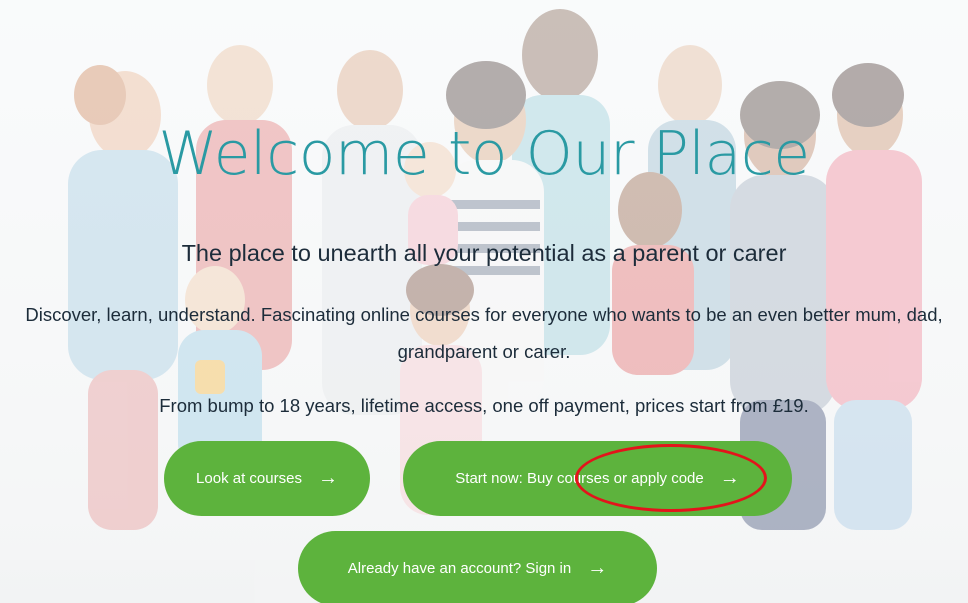 This screenshot has width=968, height=603. I want to click on sign-in-label: Already have an account? Sign in, so click(459, 568).